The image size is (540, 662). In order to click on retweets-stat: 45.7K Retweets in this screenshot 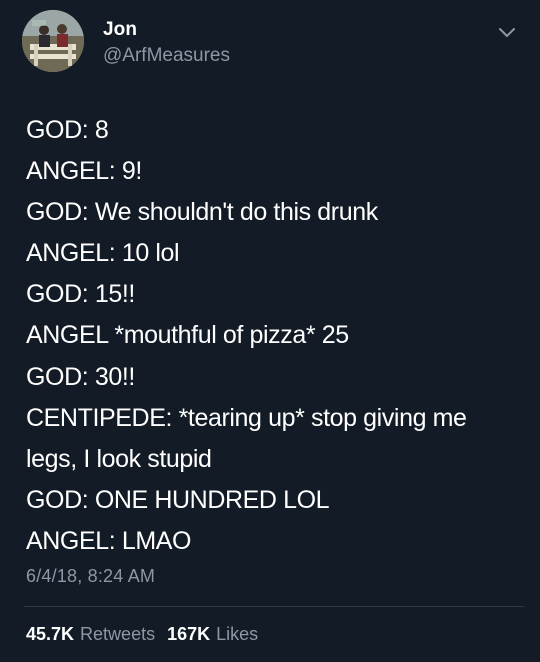, I will do `click(90, 634)`.